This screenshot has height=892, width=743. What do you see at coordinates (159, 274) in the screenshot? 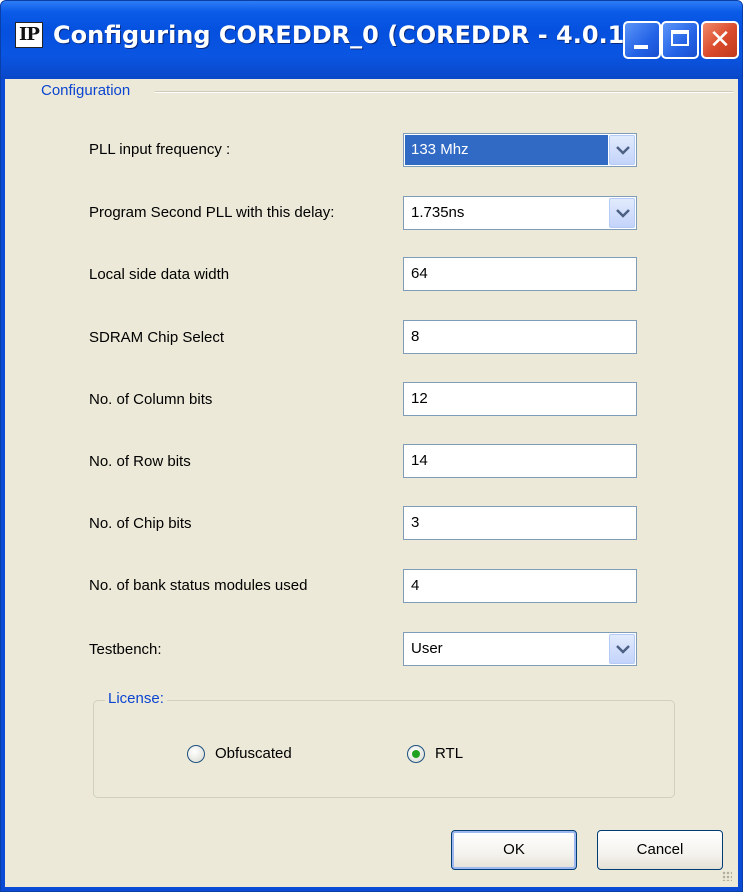
I see `data-width-label: Local side data width` at bounding box center [159, 274].